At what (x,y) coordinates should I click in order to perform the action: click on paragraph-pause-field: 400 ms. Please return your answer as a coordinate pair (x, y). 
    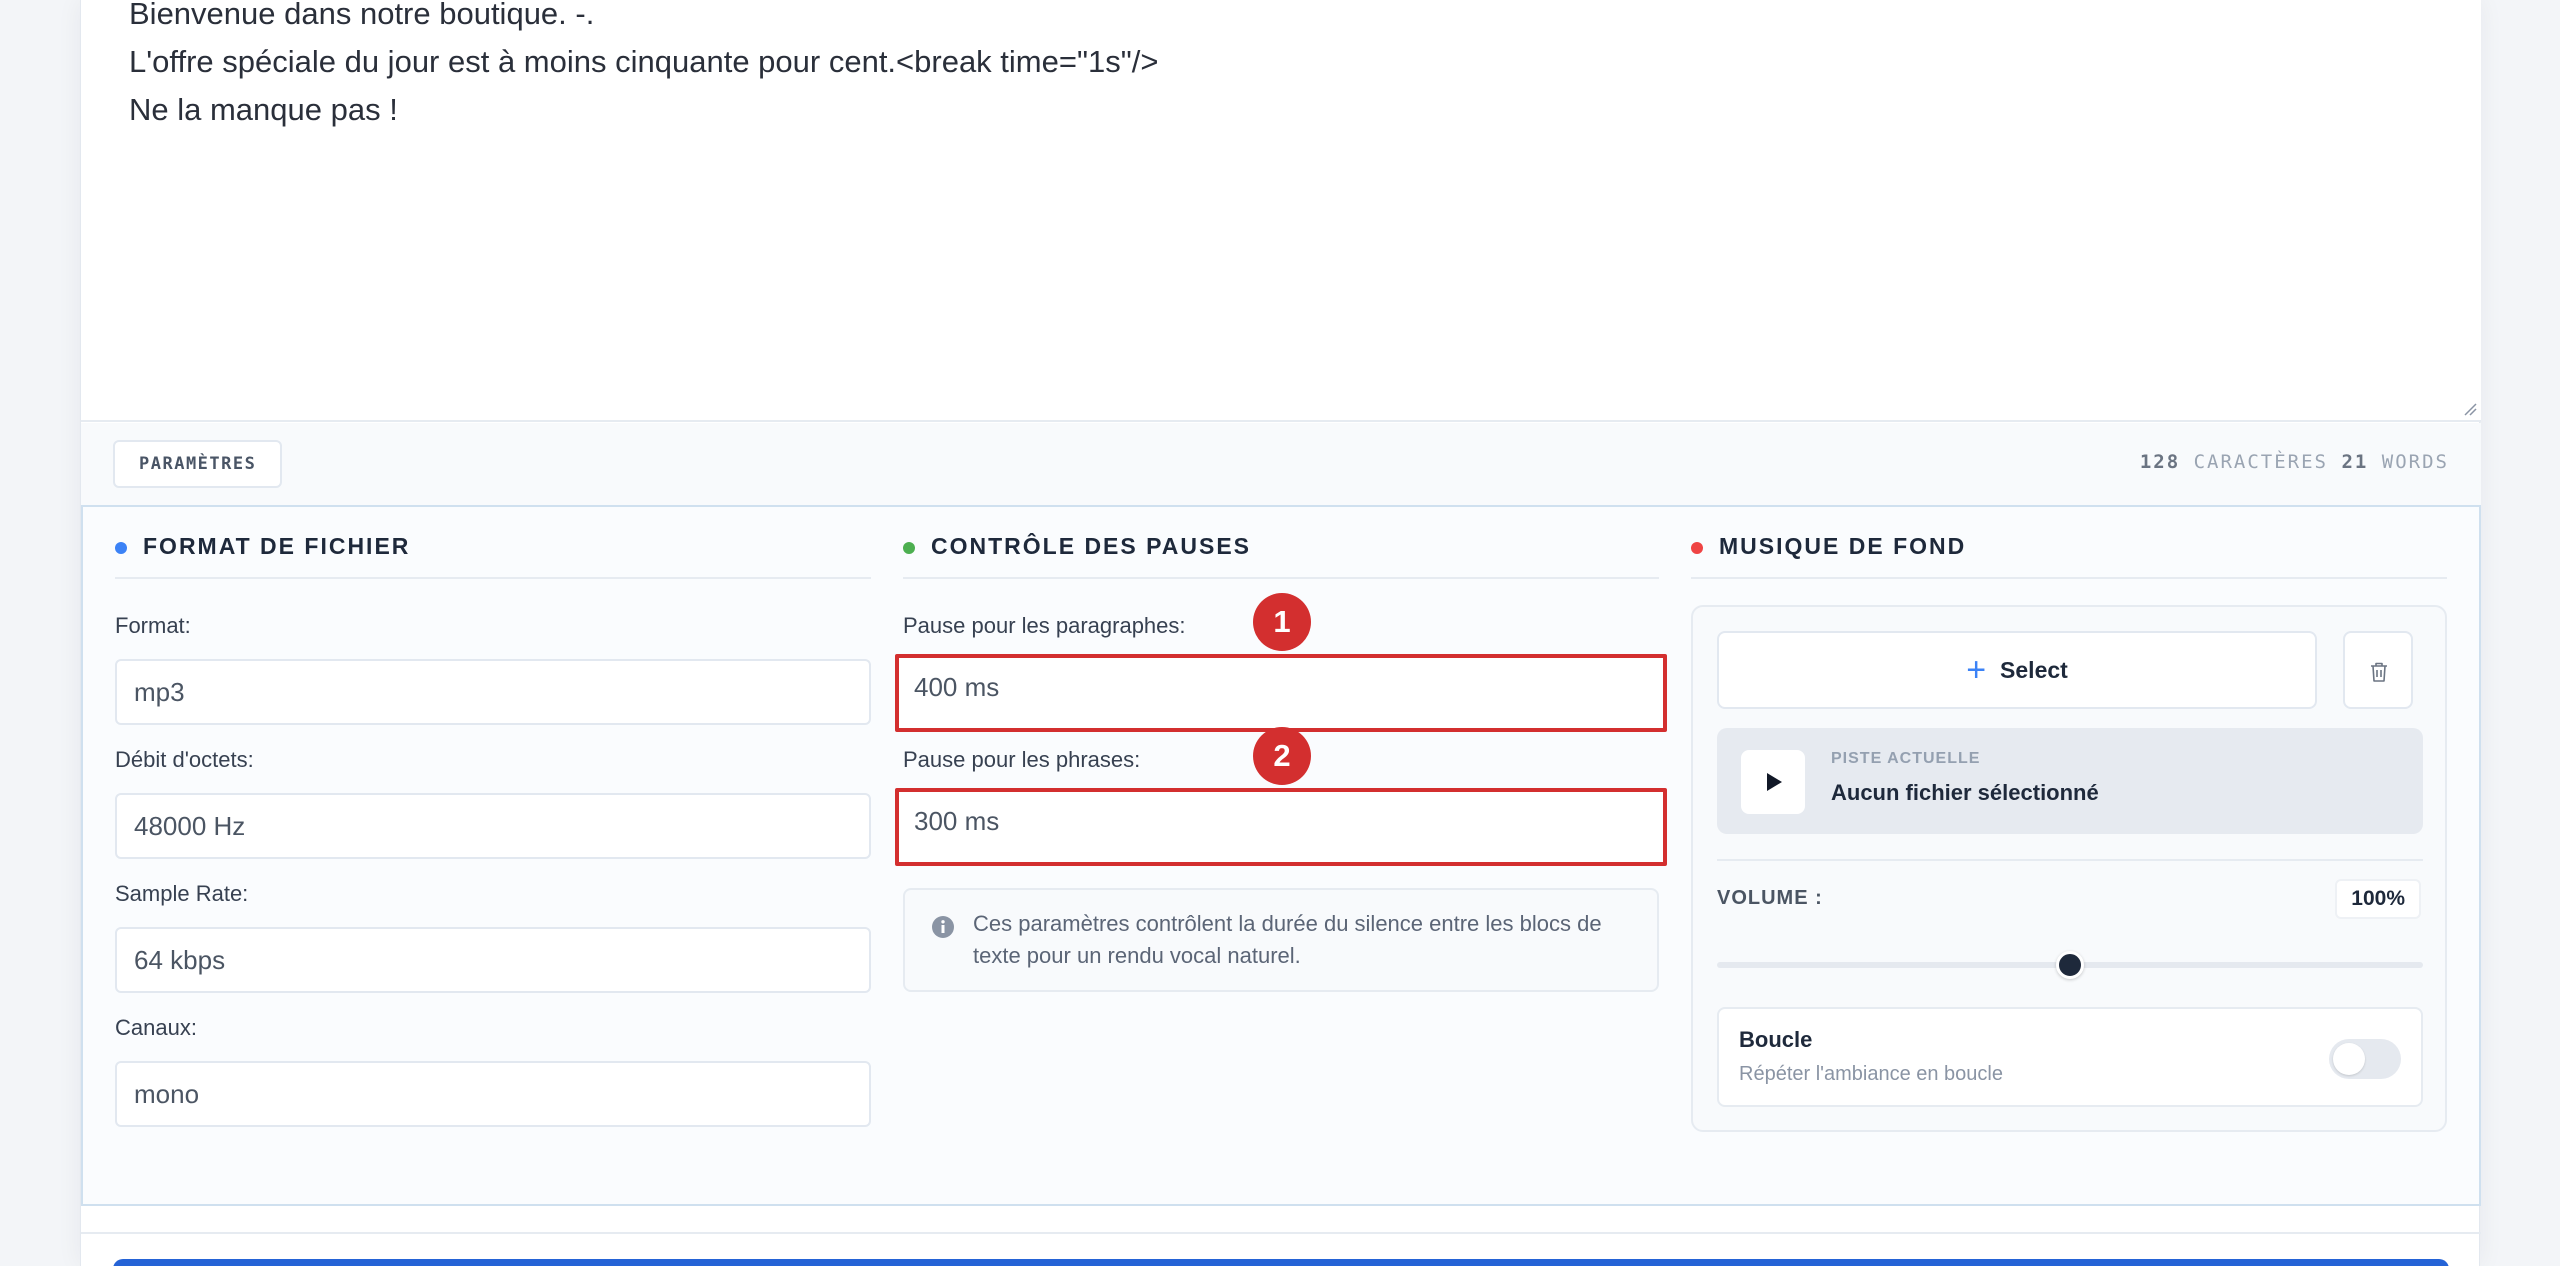
    Looking at the image, I should click on (1281, 693).